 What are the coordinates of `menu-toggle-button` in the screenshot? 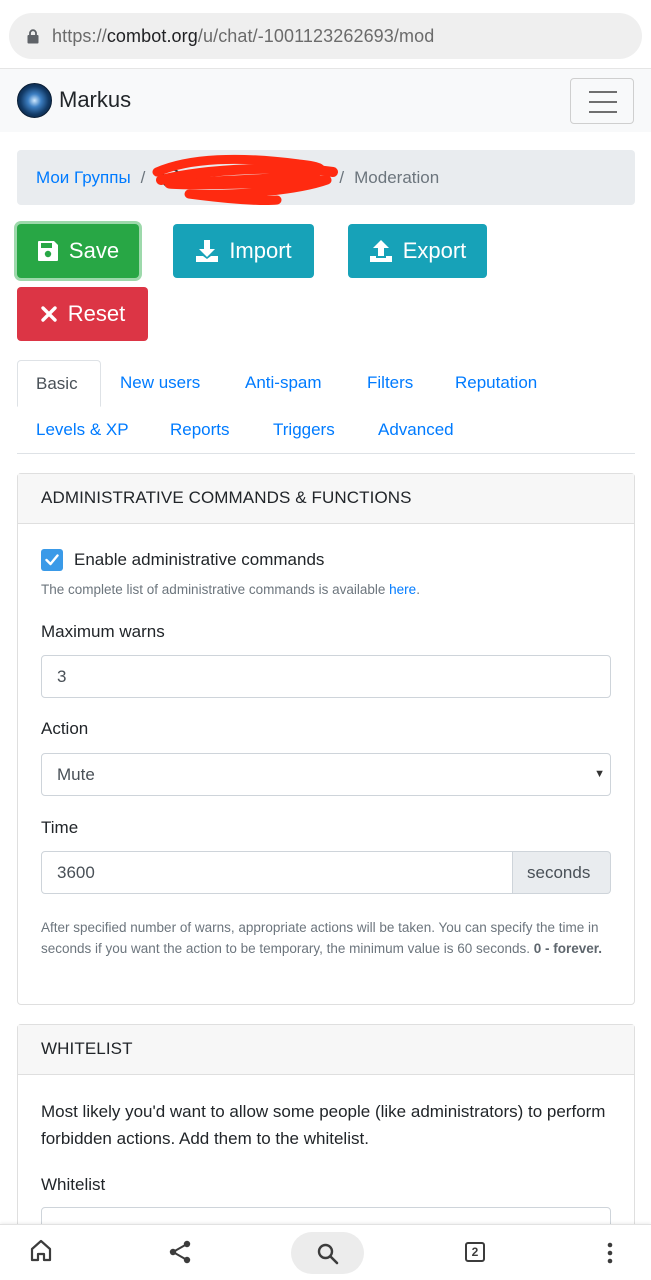 It's located at (602, 101).